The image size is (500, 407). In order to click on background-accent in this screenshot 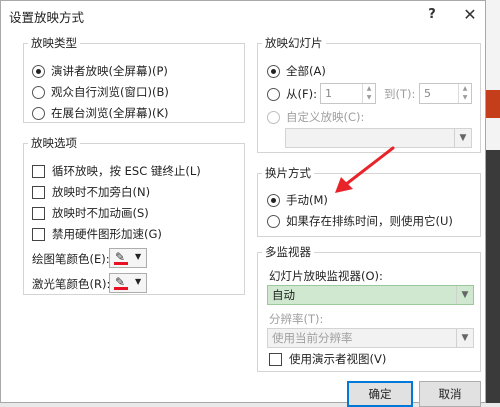, I will do `click(493, 104)`.